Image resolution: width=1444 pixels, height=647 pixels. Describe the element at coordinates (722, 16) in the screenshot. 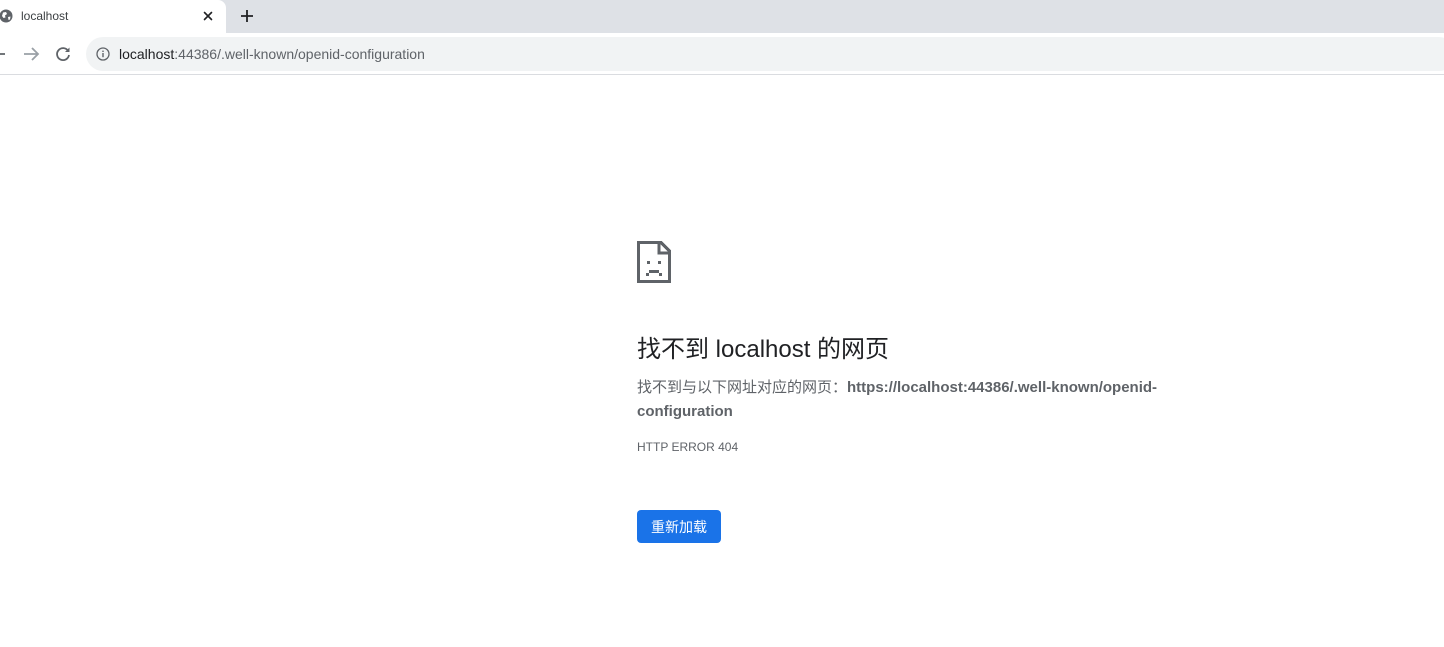

I see `tab-strip: localhost` at that location.